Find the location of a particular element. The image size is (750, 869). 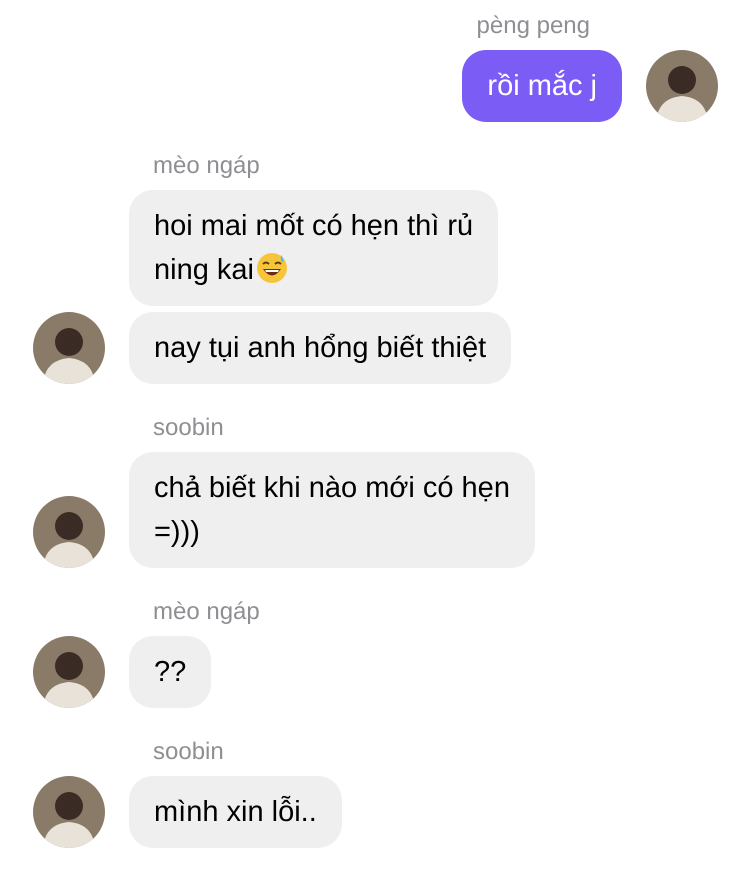

grinning-sweat-emoji-icon is located at coordinates (272, 268).